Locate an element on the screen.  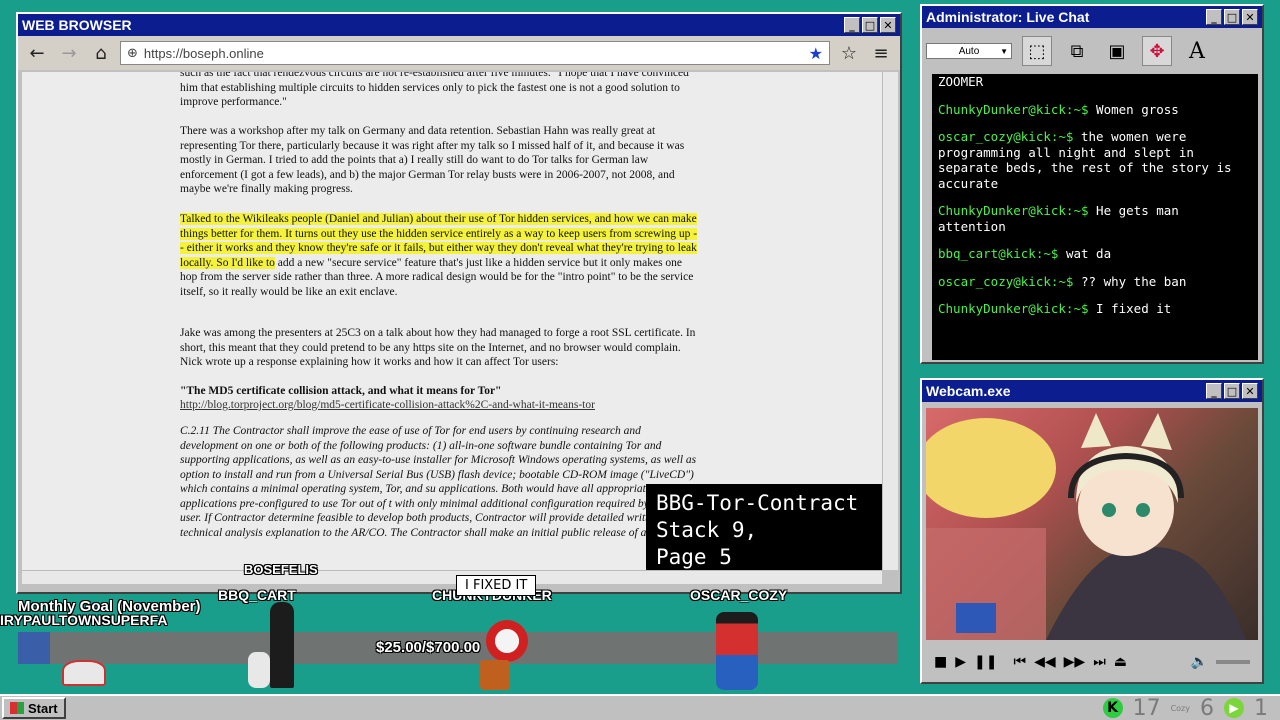
rewind-icon: ◀◀ is located at coordinates (1045, 662).